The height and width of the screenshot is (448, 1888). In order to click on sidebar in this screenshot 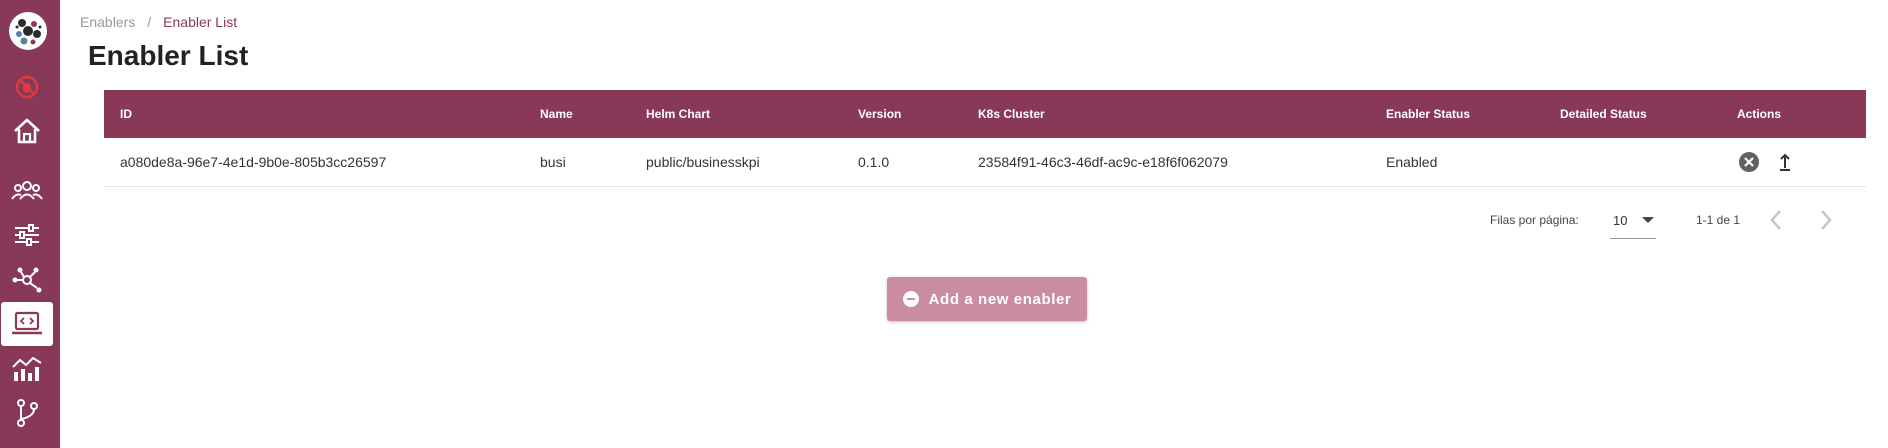, I will do `click(30, 224)`.